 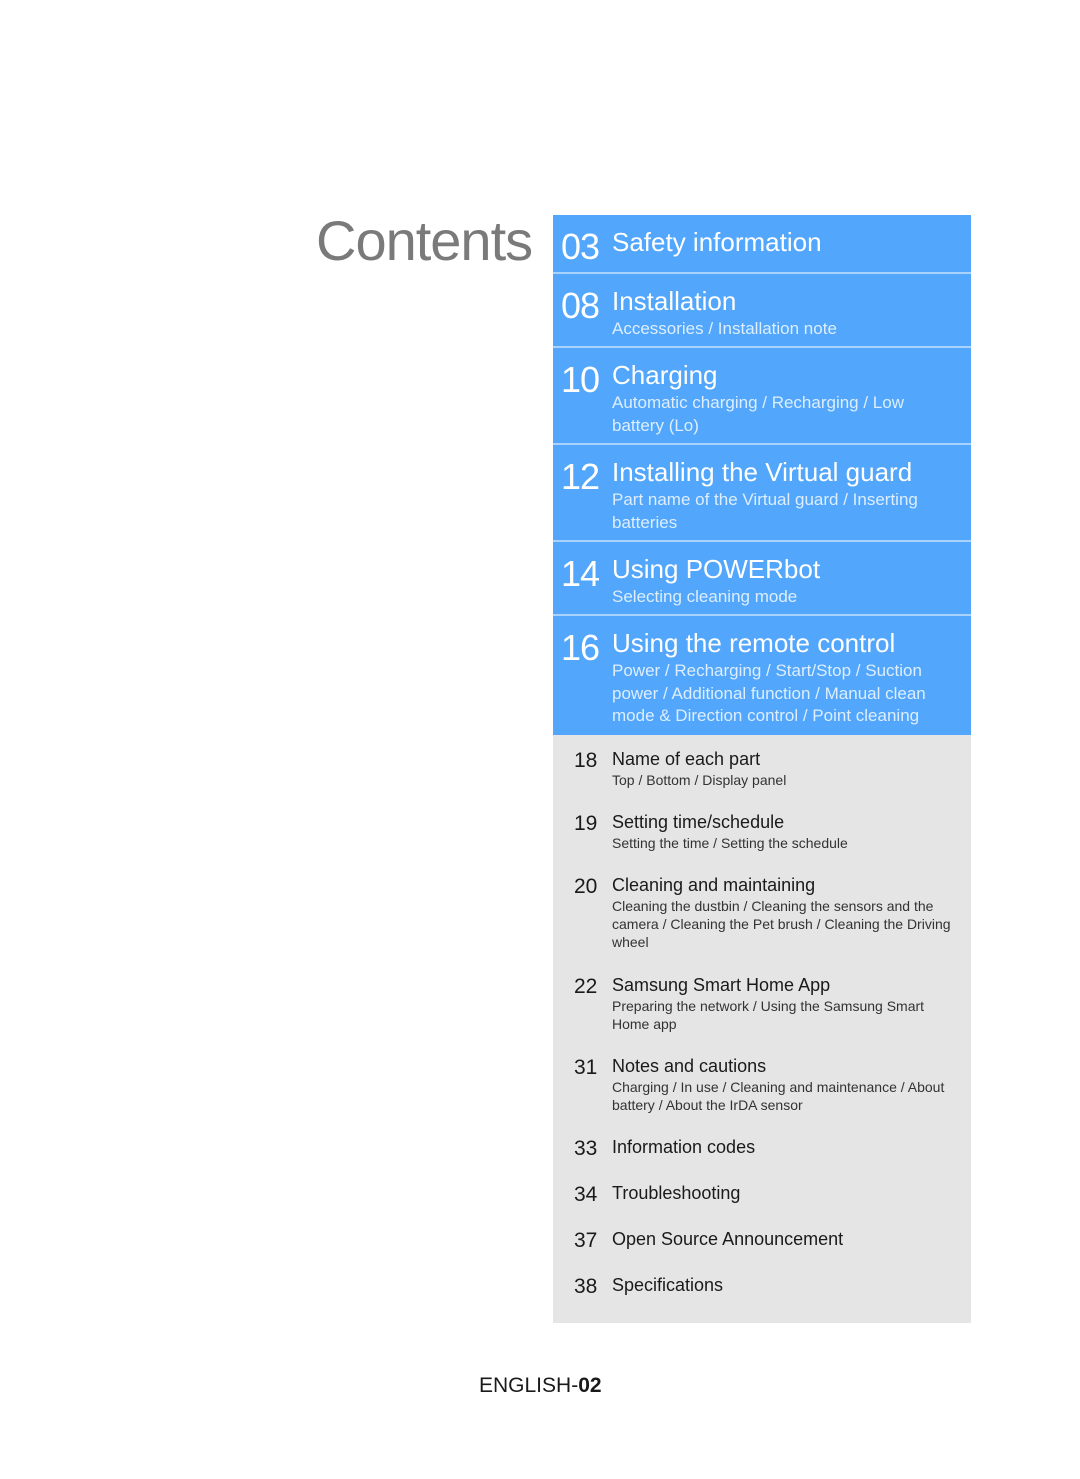 I want to click on section-title: Charging, so click(x=665, y=375).